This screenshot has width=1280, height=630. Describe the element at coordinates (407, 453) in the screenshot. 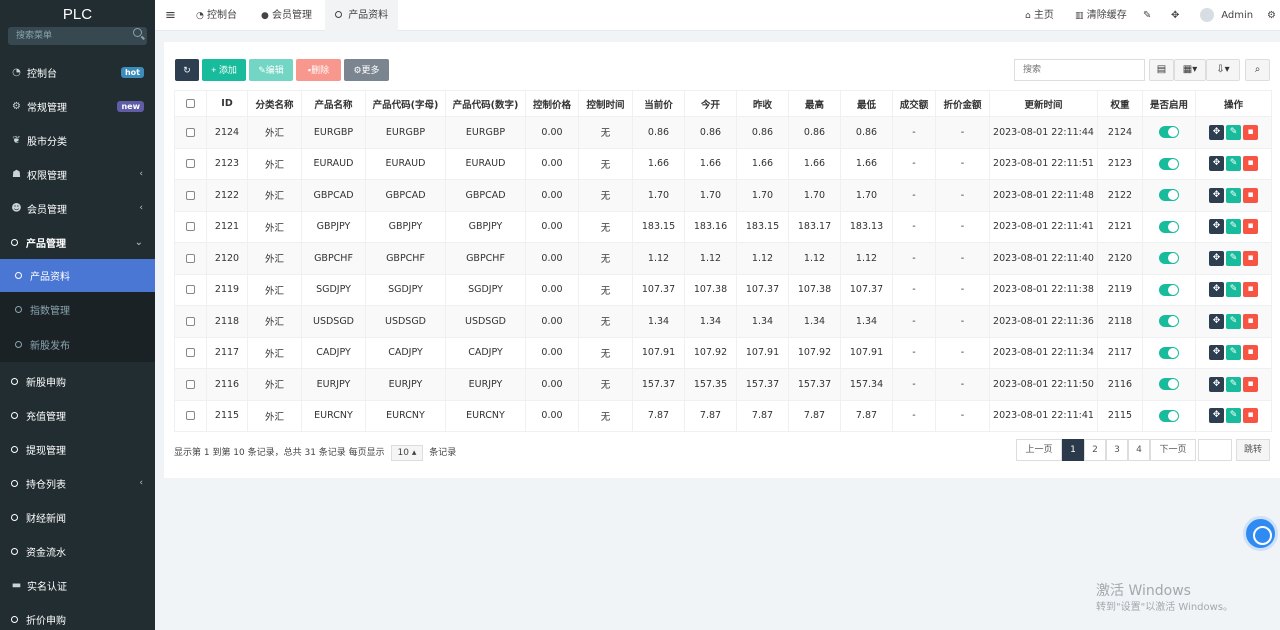

I see `page-size-select: 10 ▴` at that location.